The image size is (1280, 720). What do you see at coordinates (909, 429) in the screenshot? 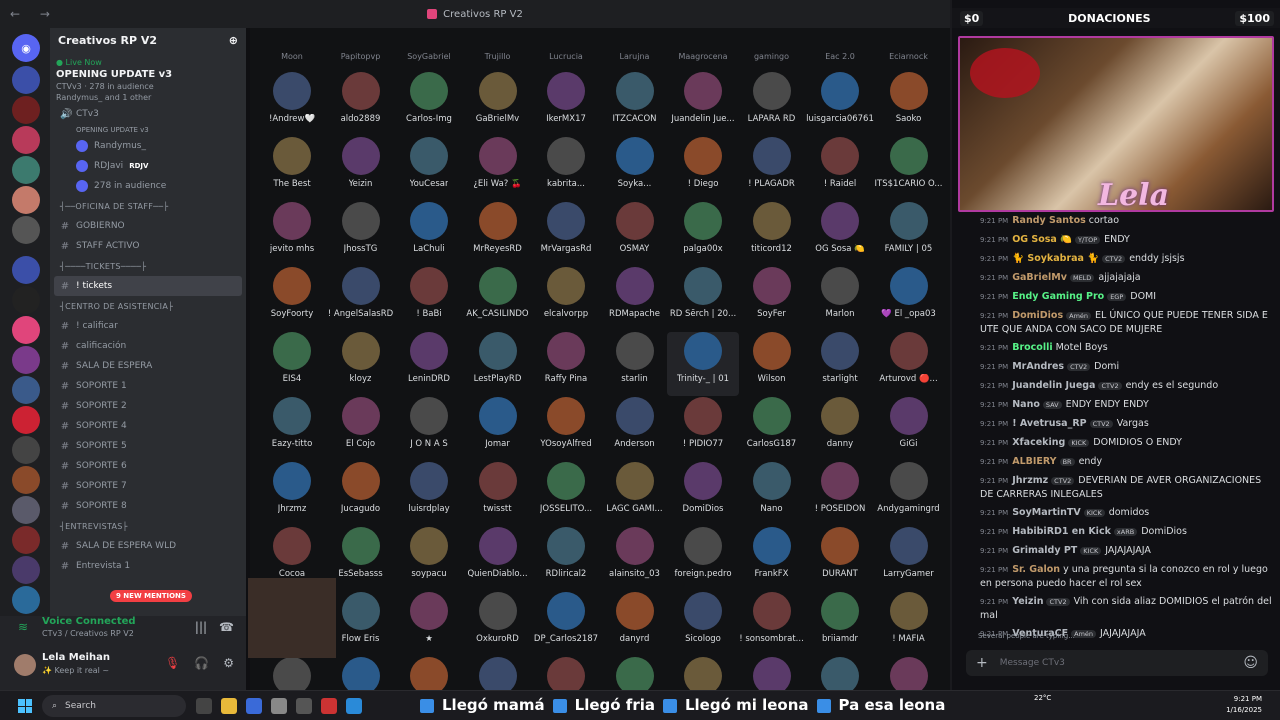
I see `member-tile: GiGi` at bounding box center [909, 429].